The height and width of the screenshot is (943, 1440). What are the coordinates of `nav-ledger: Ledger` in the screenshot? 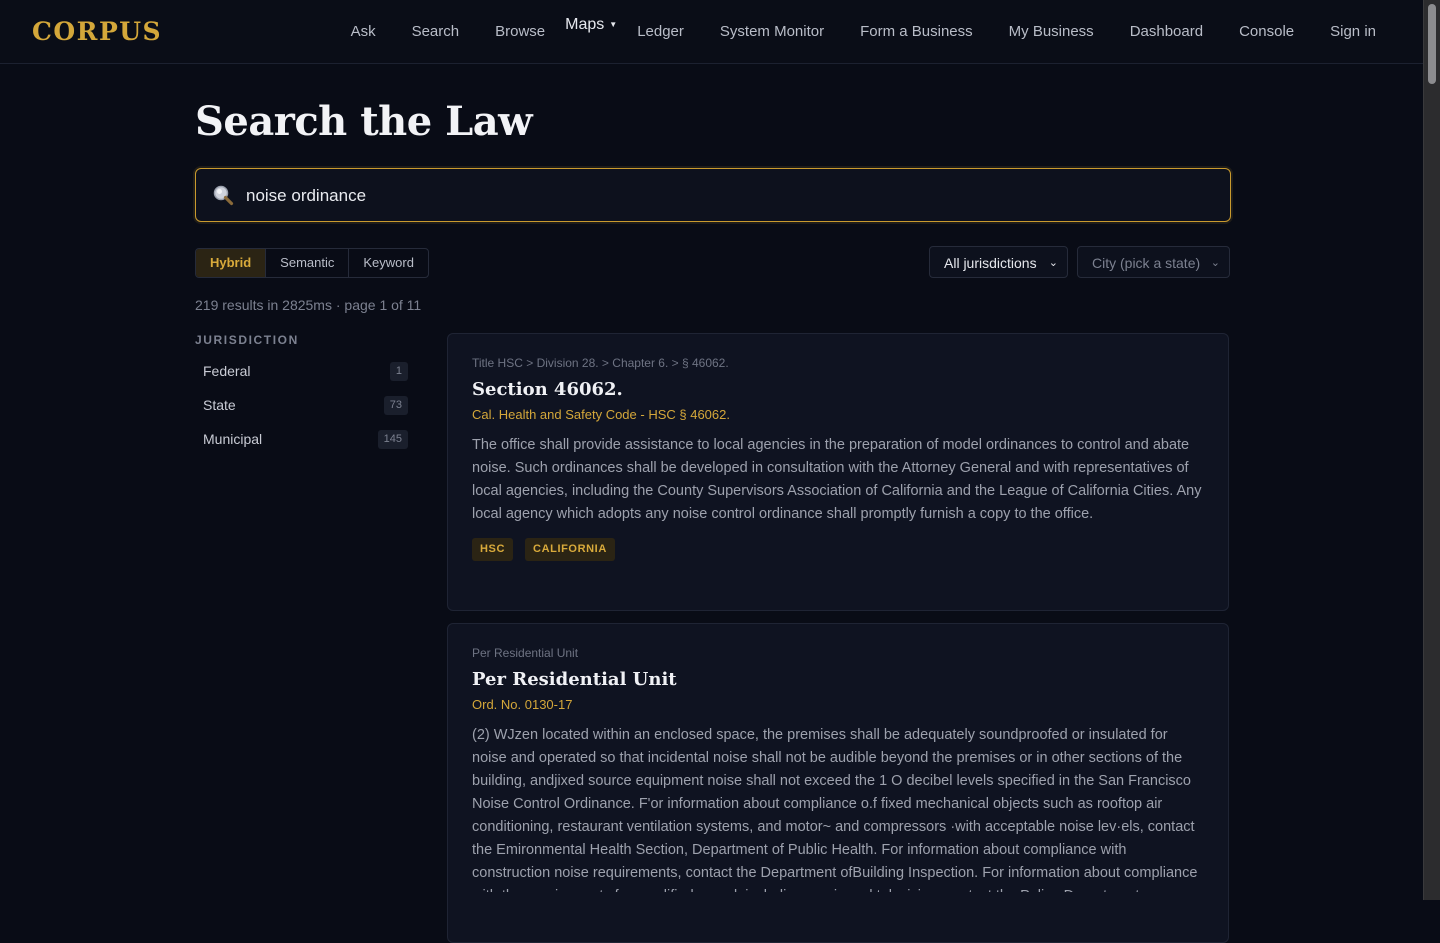 It's located at (660, 31).